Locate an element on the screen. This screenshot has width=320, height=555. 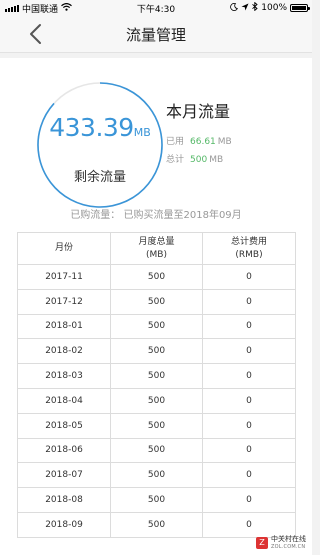
back-button is located at coordinates (36, 34).